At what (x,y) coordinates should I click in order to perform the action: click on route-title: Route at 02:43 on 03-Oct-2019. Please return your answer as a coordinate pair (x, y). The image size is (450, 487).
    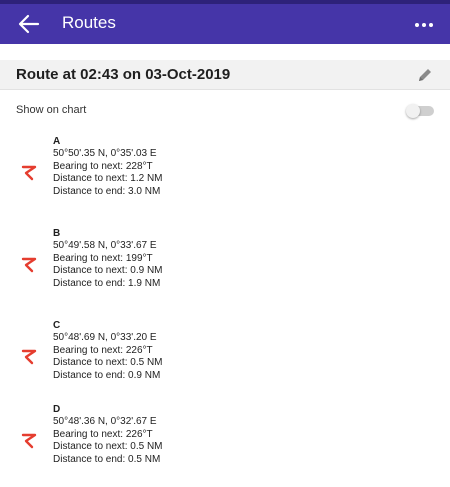
    Looking at the image, I should click on (123, 74).